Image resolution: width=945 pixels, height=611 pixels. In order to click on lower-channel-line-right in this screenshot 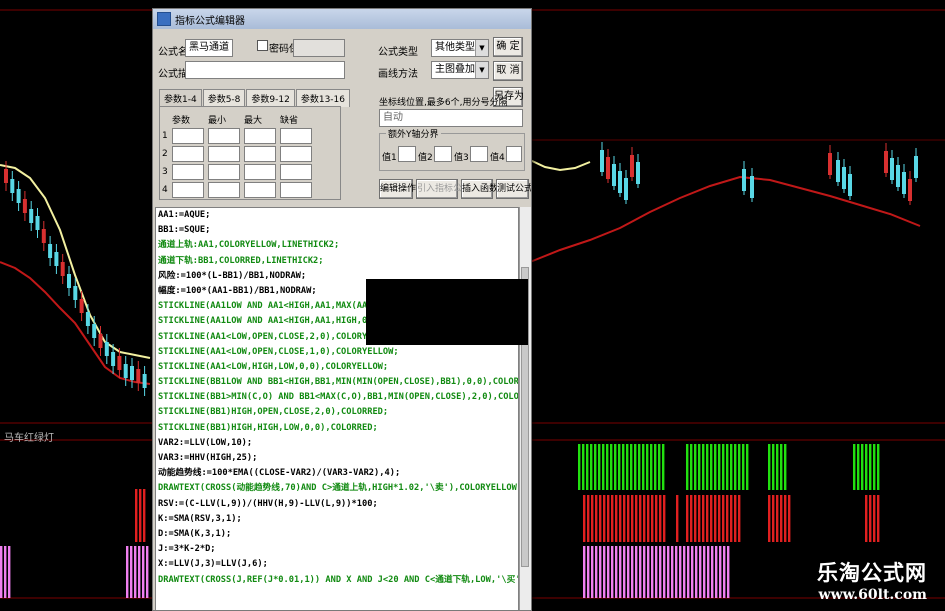, I will do `click(725, 219)`.